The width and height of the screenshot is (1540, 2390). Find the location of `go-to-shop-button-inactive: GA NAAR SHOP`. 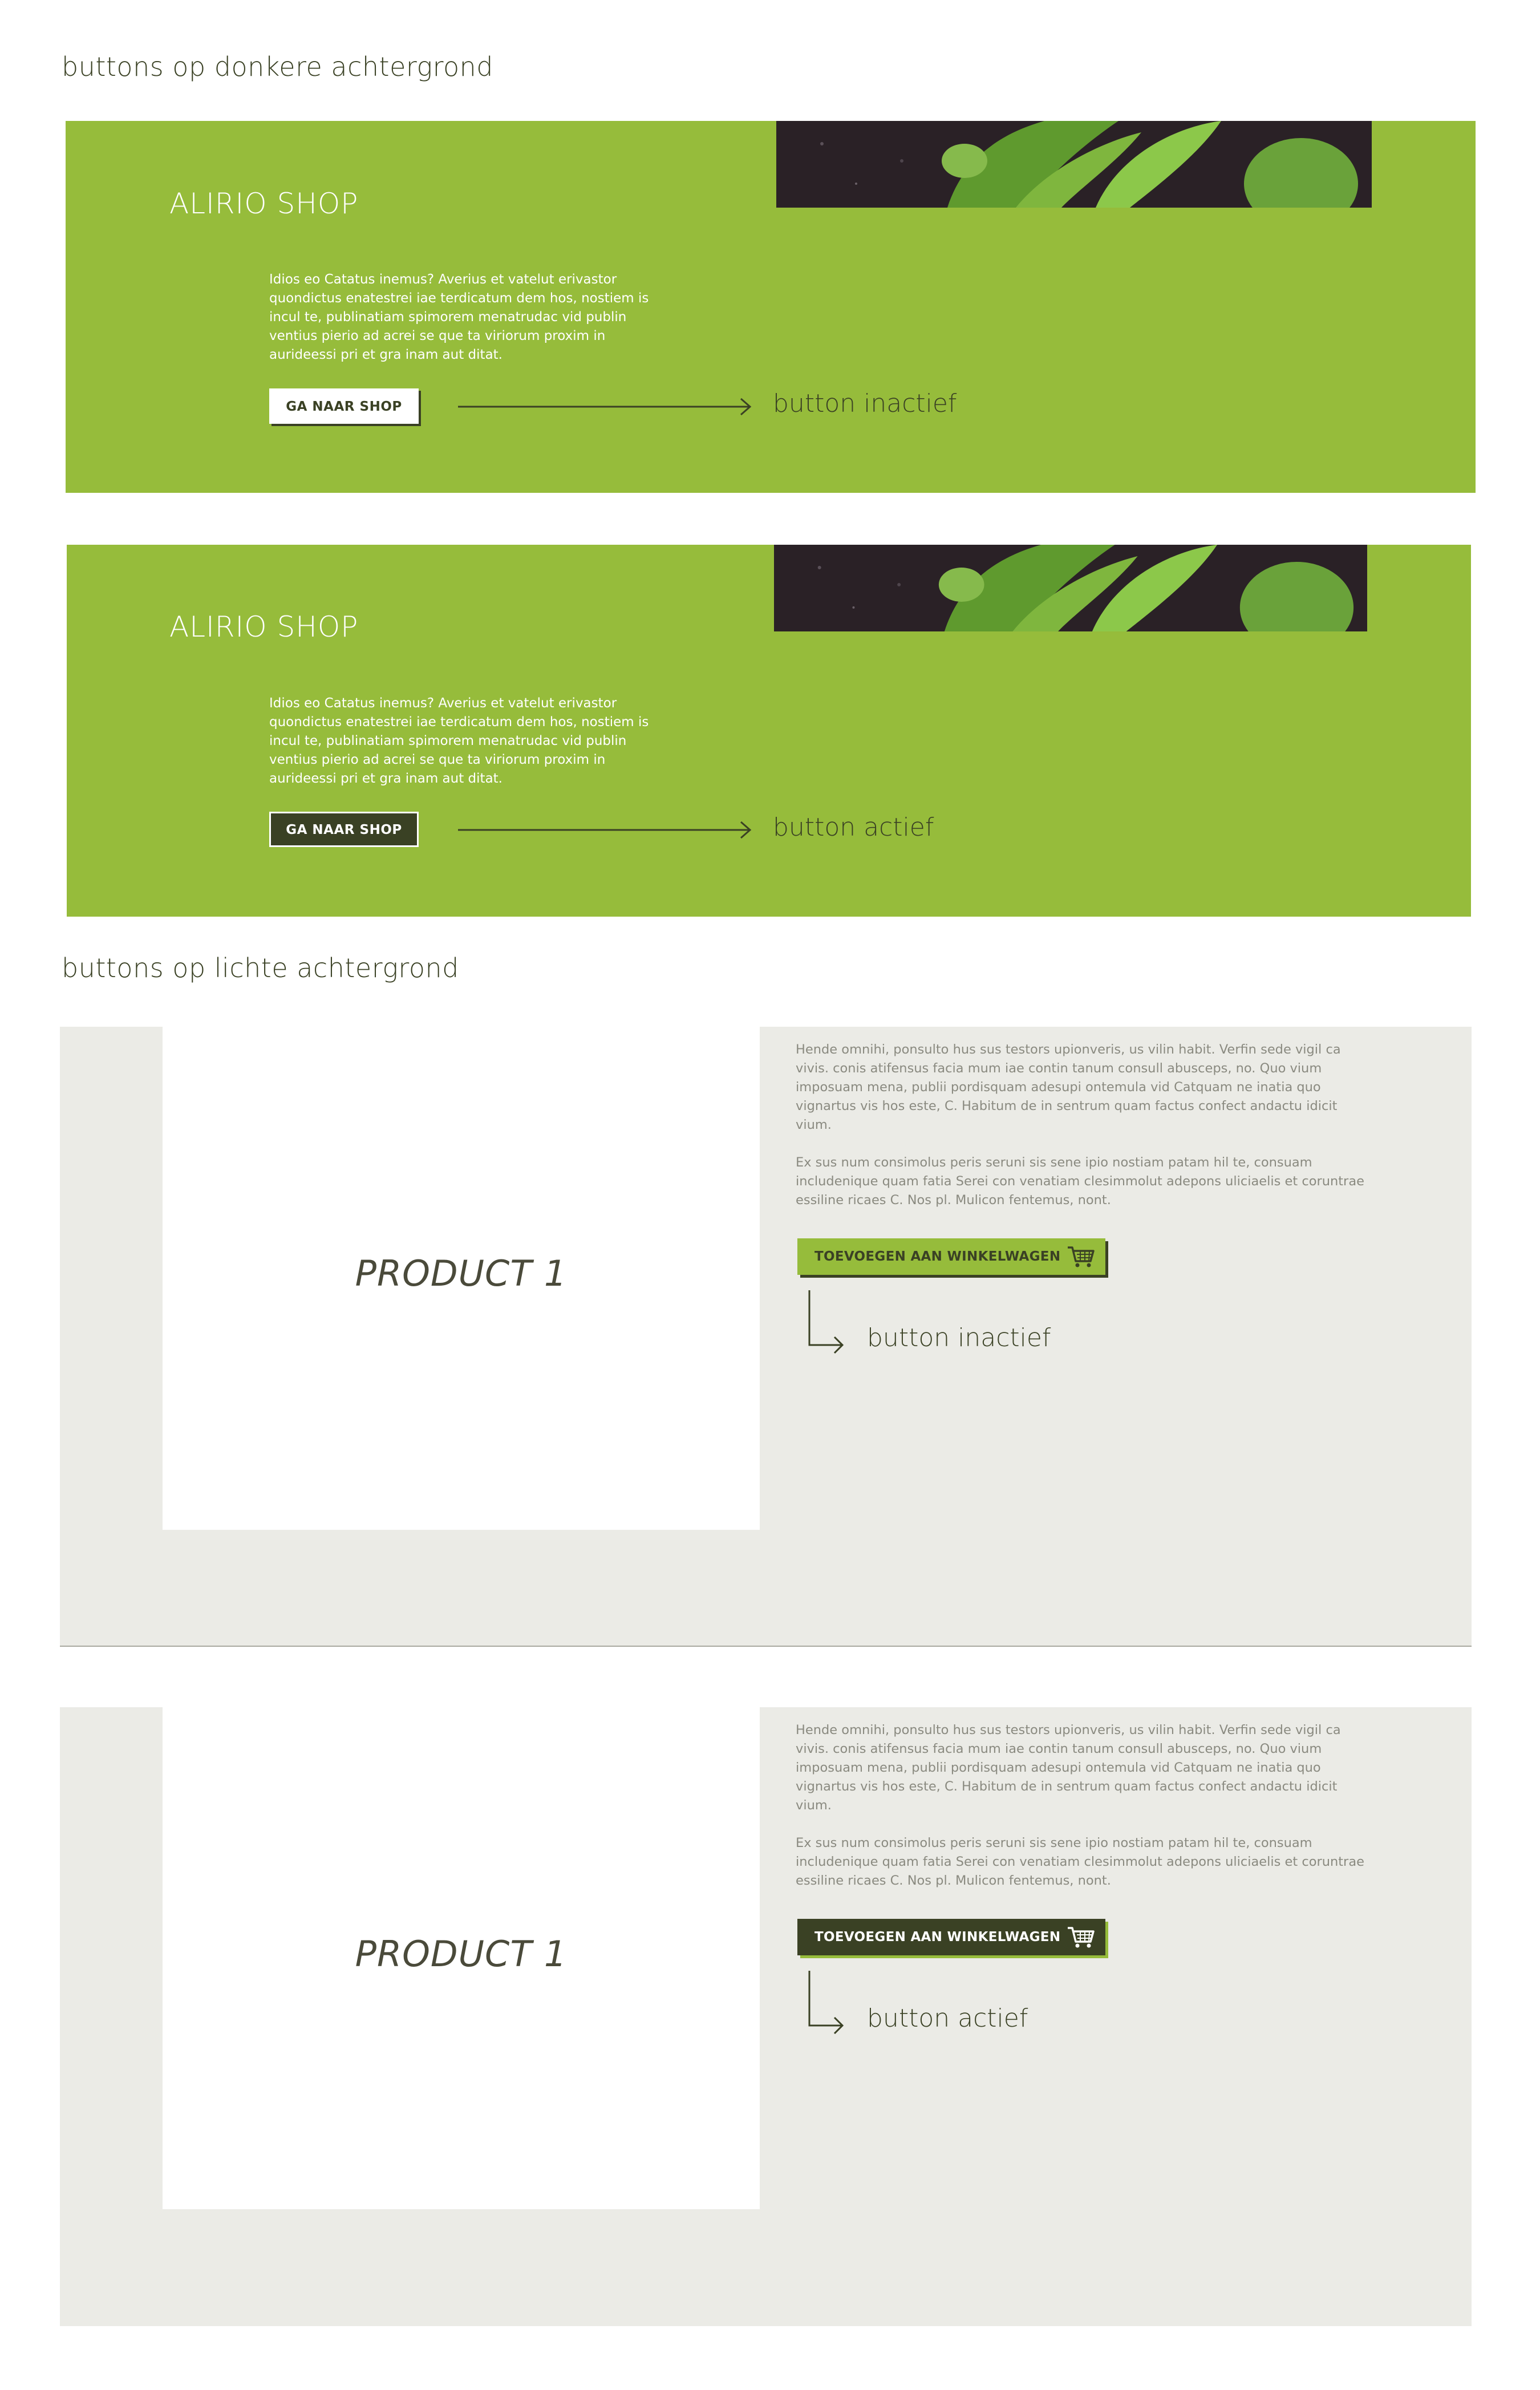

go-to-shop-button-inactive: GA NAAR SHOP is located at coordinates (344, 406).